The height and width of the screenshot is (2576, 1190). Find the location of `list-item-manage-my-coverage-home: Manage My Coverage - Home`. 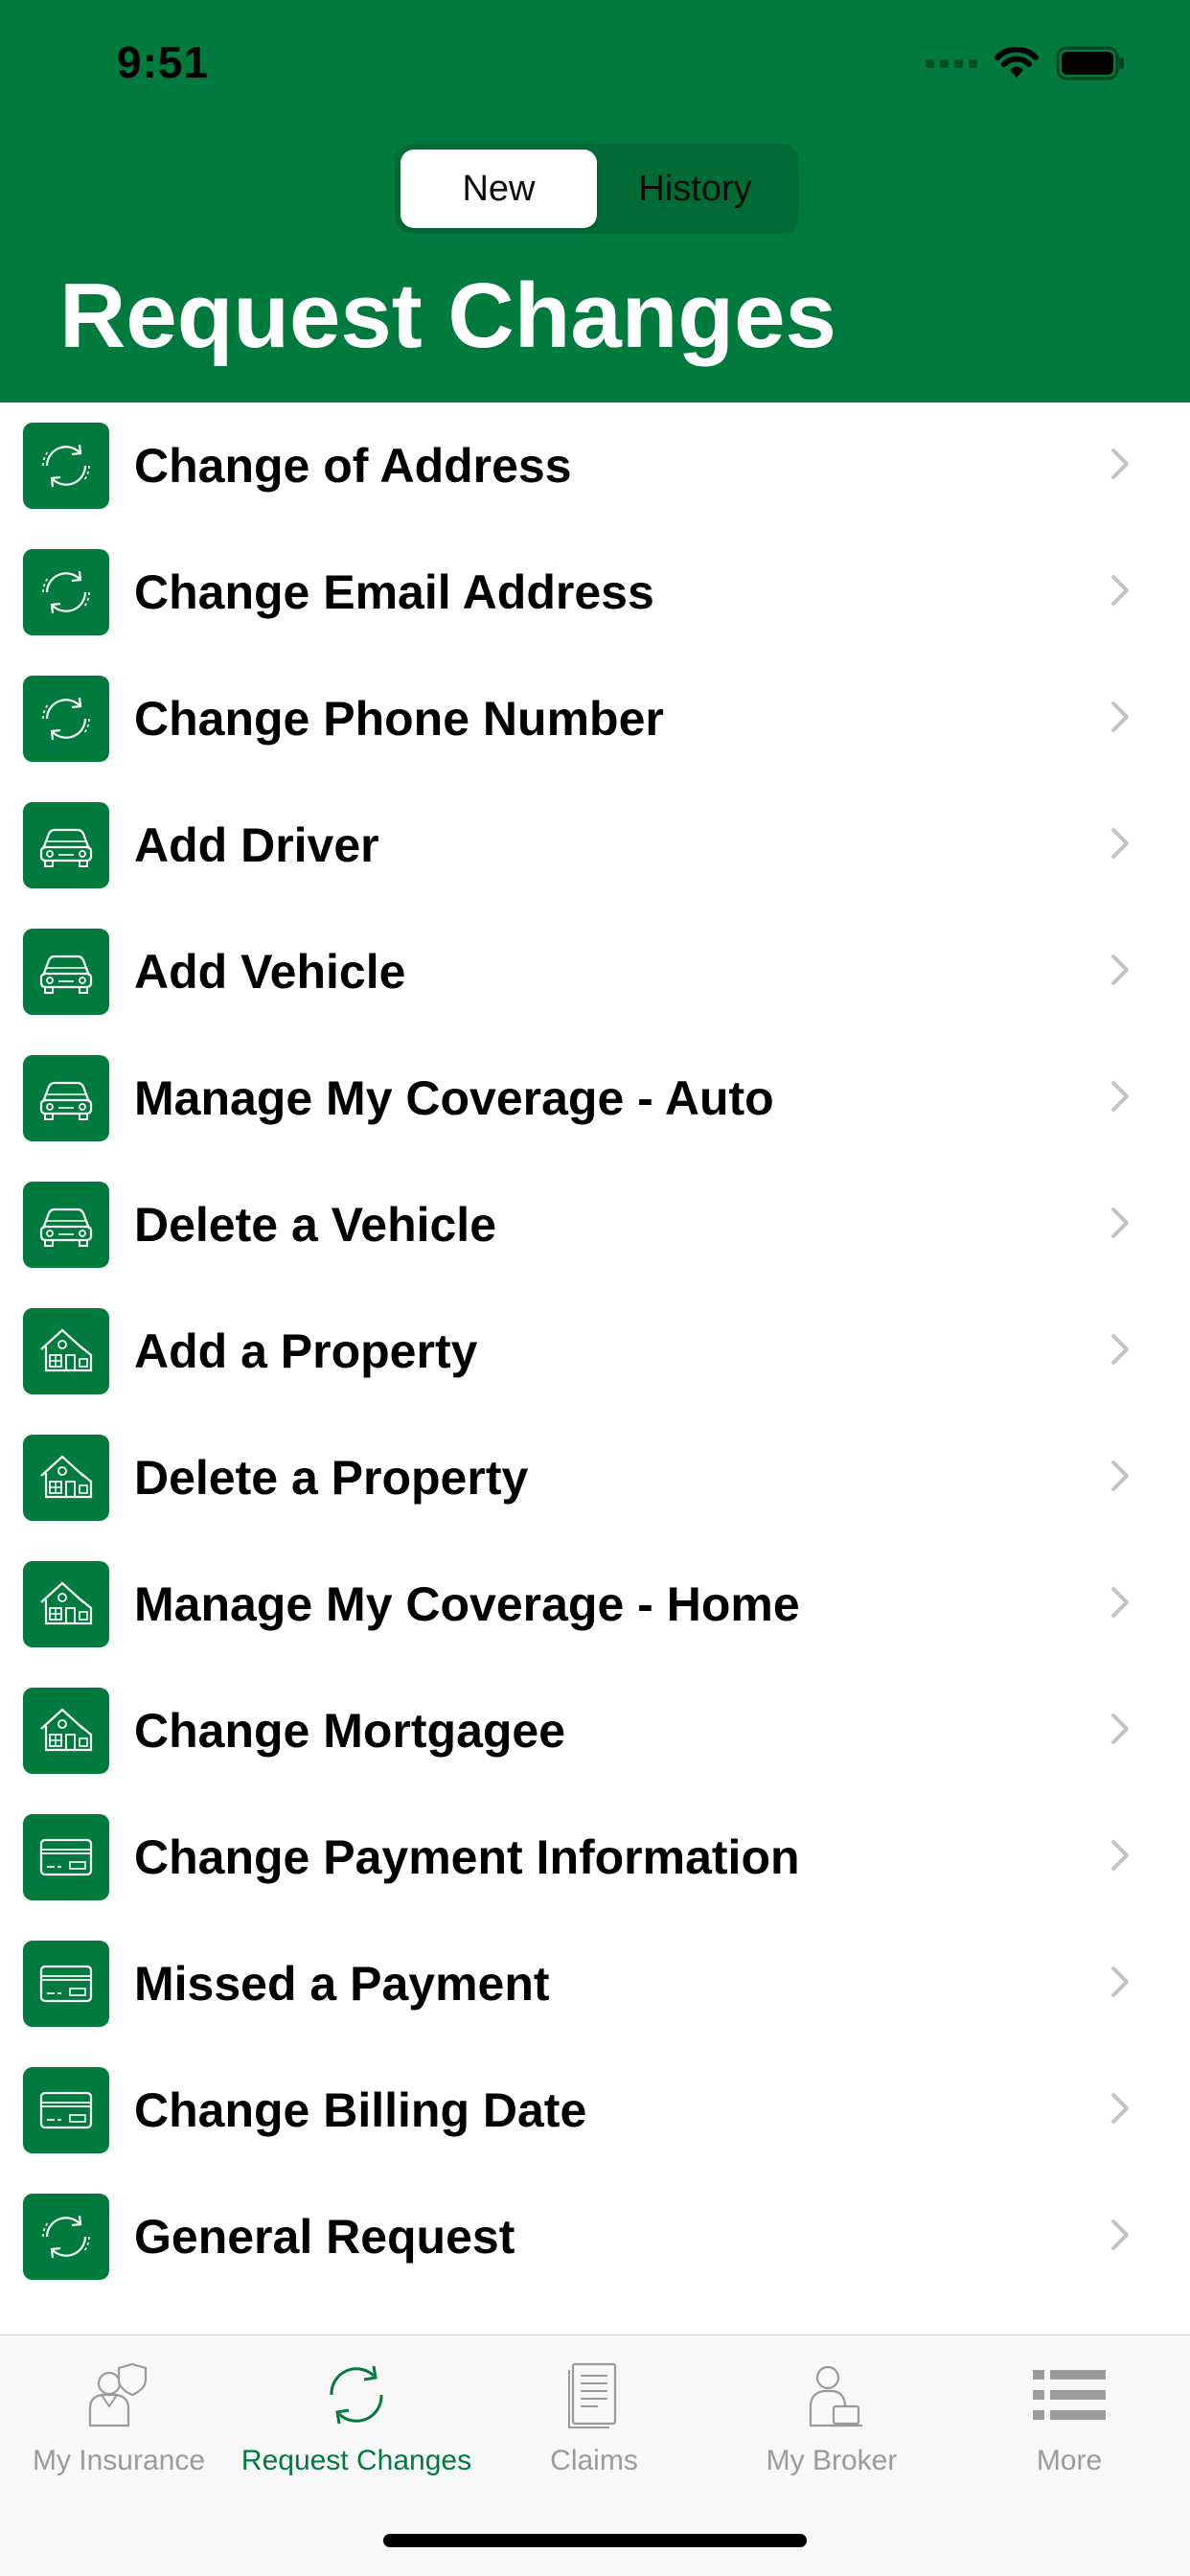

list-item-manage-my-coverage-home: Manage My Coverage - Home is located at coordinates (595, 1604).